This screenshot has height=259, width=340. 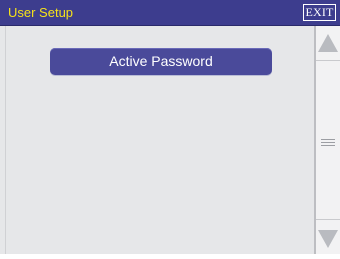 I want to click on screen-title: User Setup, so click(x=41, y=12).